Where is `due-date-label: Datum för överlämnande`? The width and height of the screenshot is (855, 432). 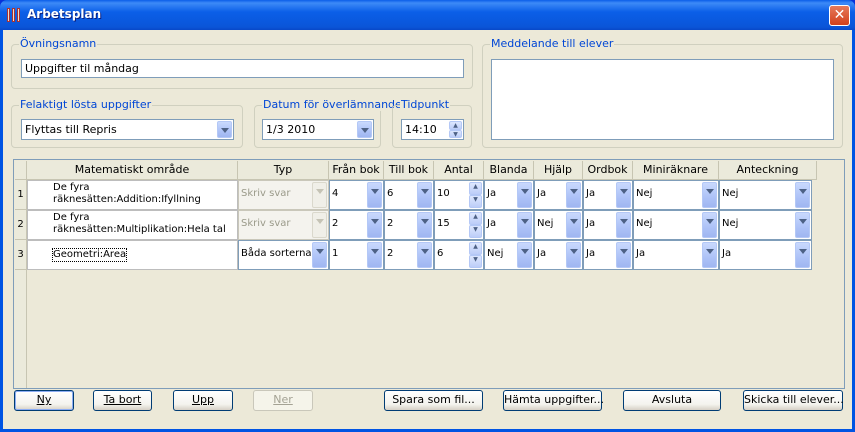
due-date-label: Datum för överlämnande is located at coordinates (332, 104).